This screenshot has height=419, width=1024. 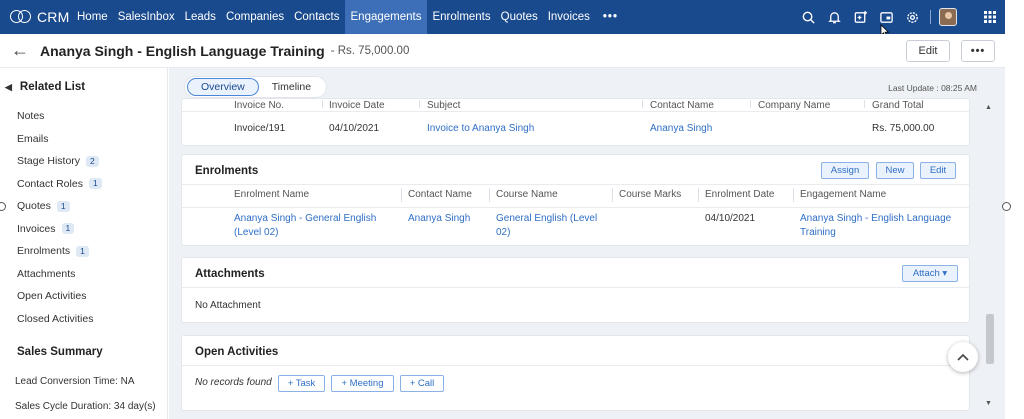 What do you see at coordinates (938, 170) in the screenshot?
I see `edit-enrolments-button: Edit` at bounding box center [938, 170].